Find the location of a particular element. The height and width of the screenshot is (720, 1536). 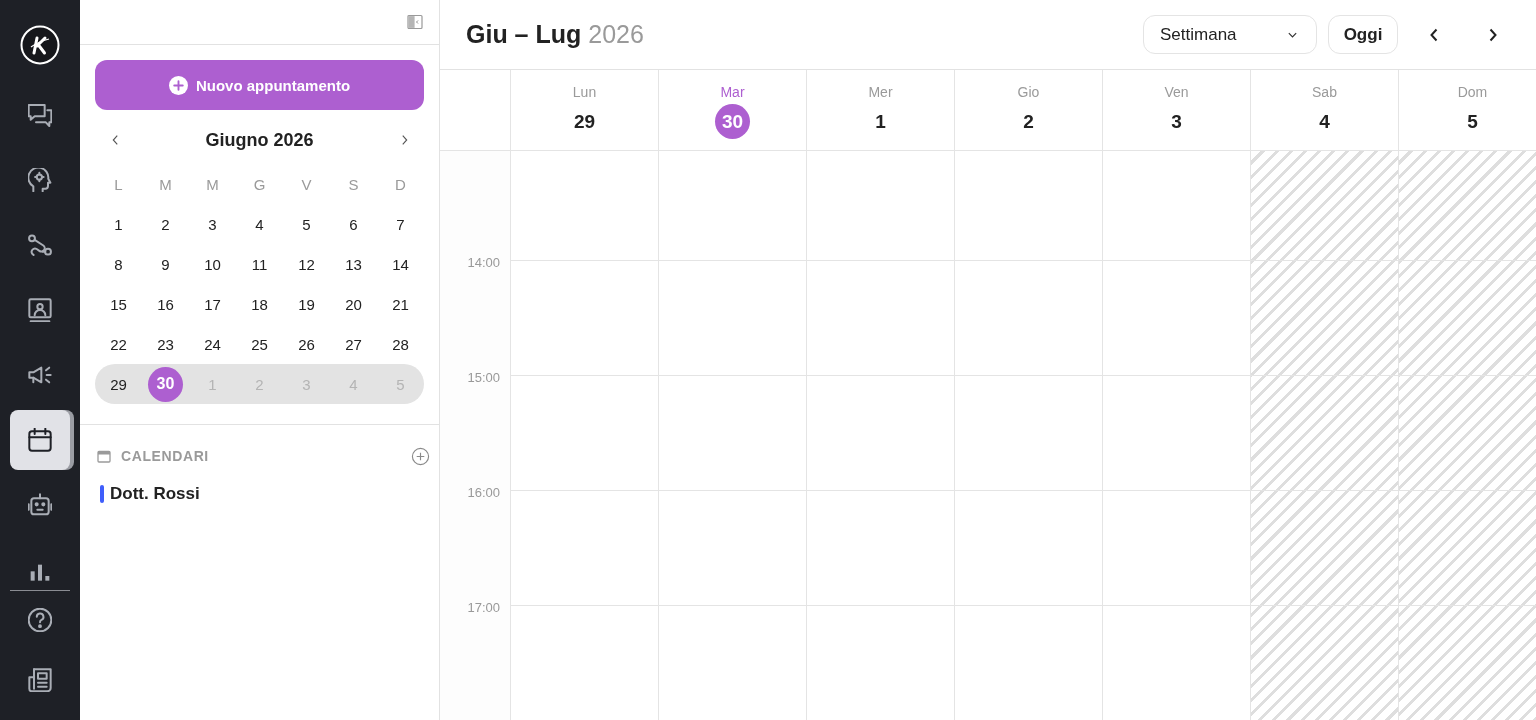

weekday-label: L is located at coordinates (118, 184).